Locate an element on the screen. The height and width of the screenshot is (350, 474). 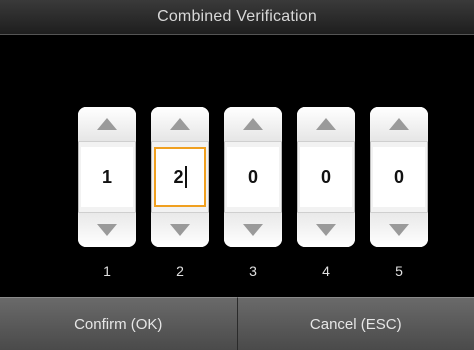
confirm-button: Confirm (OK) is located at coordinates (118, 323).